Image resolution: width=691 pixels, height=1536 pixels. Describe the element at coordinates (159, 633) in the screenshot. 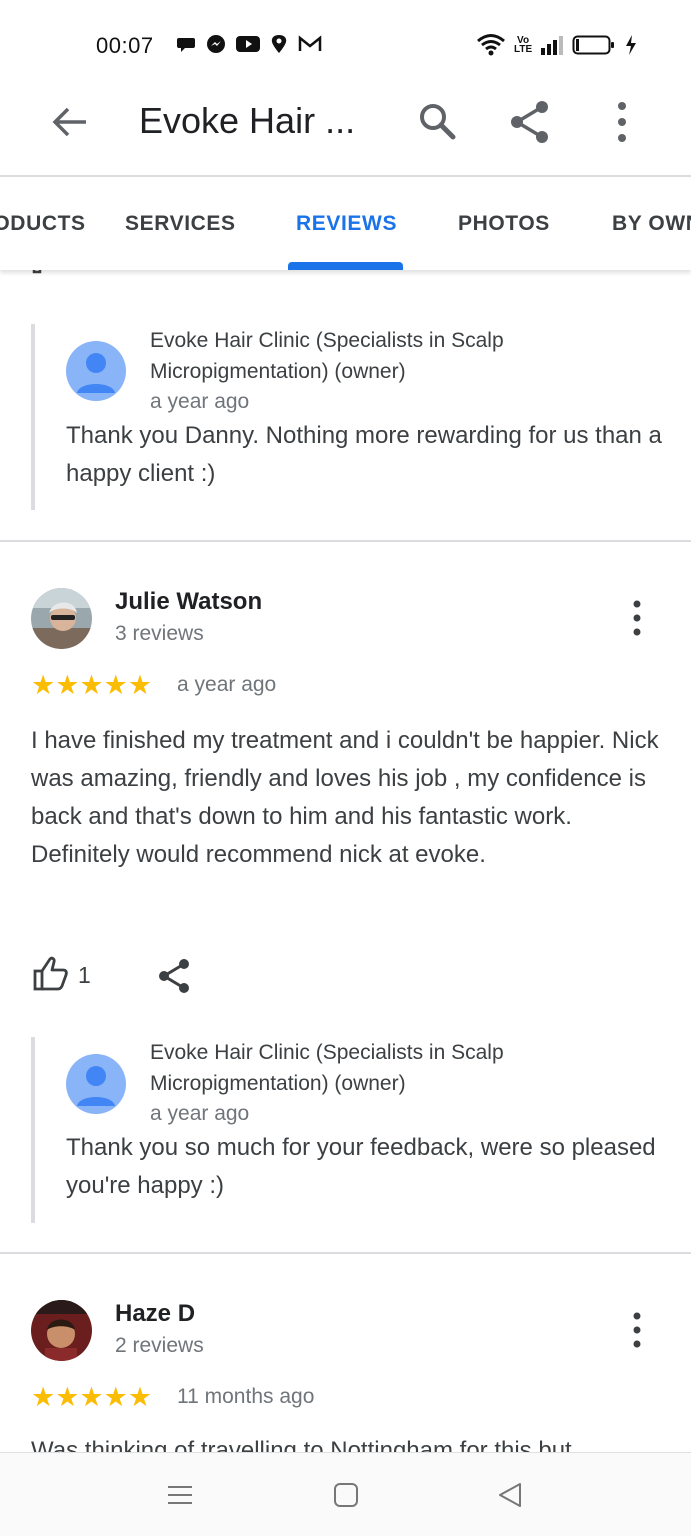

I see `reviewer-review-count: 3 reviews` at that location.